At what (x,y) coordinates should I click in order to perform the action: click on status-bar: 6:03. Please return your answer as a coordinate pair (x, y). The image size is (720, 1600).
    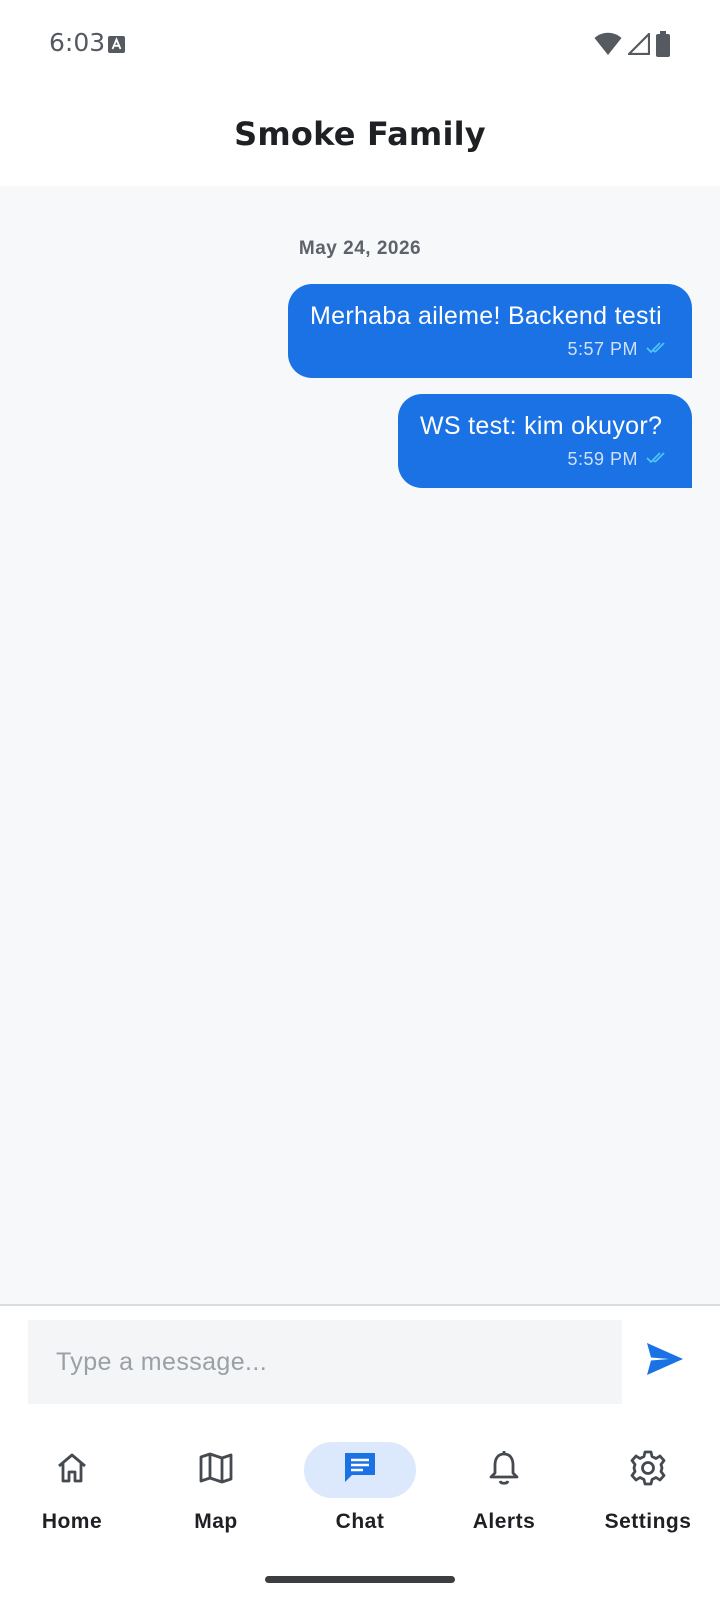
    Looking at the image, I should click on (360, 45).